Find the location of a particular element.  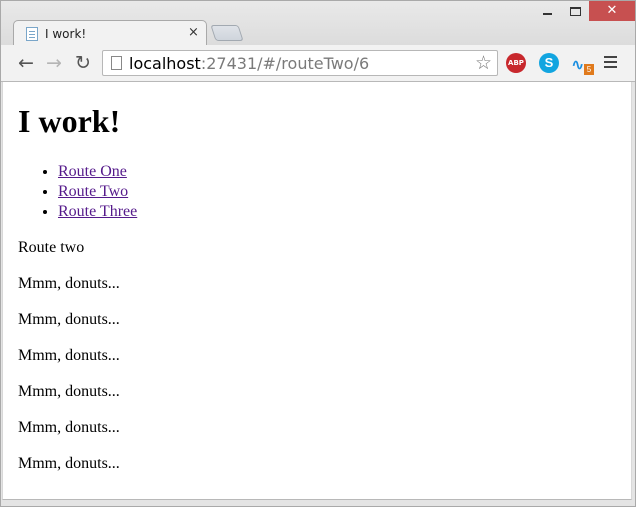

minimize-button is located at coordinates (546, 11).